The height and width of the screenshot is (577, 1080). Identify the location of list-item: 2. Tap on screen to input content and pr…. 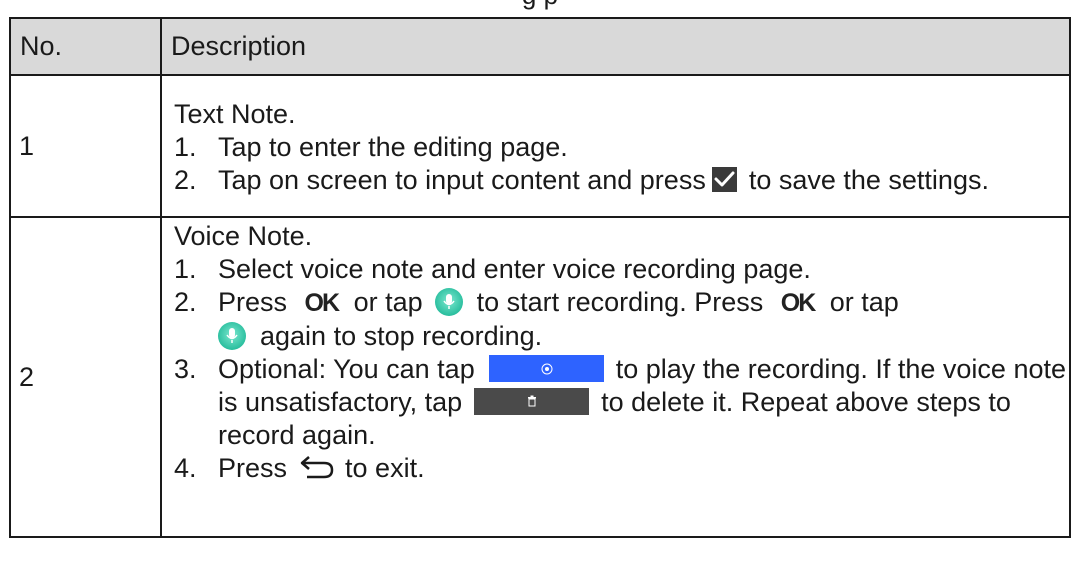
(581, 179).